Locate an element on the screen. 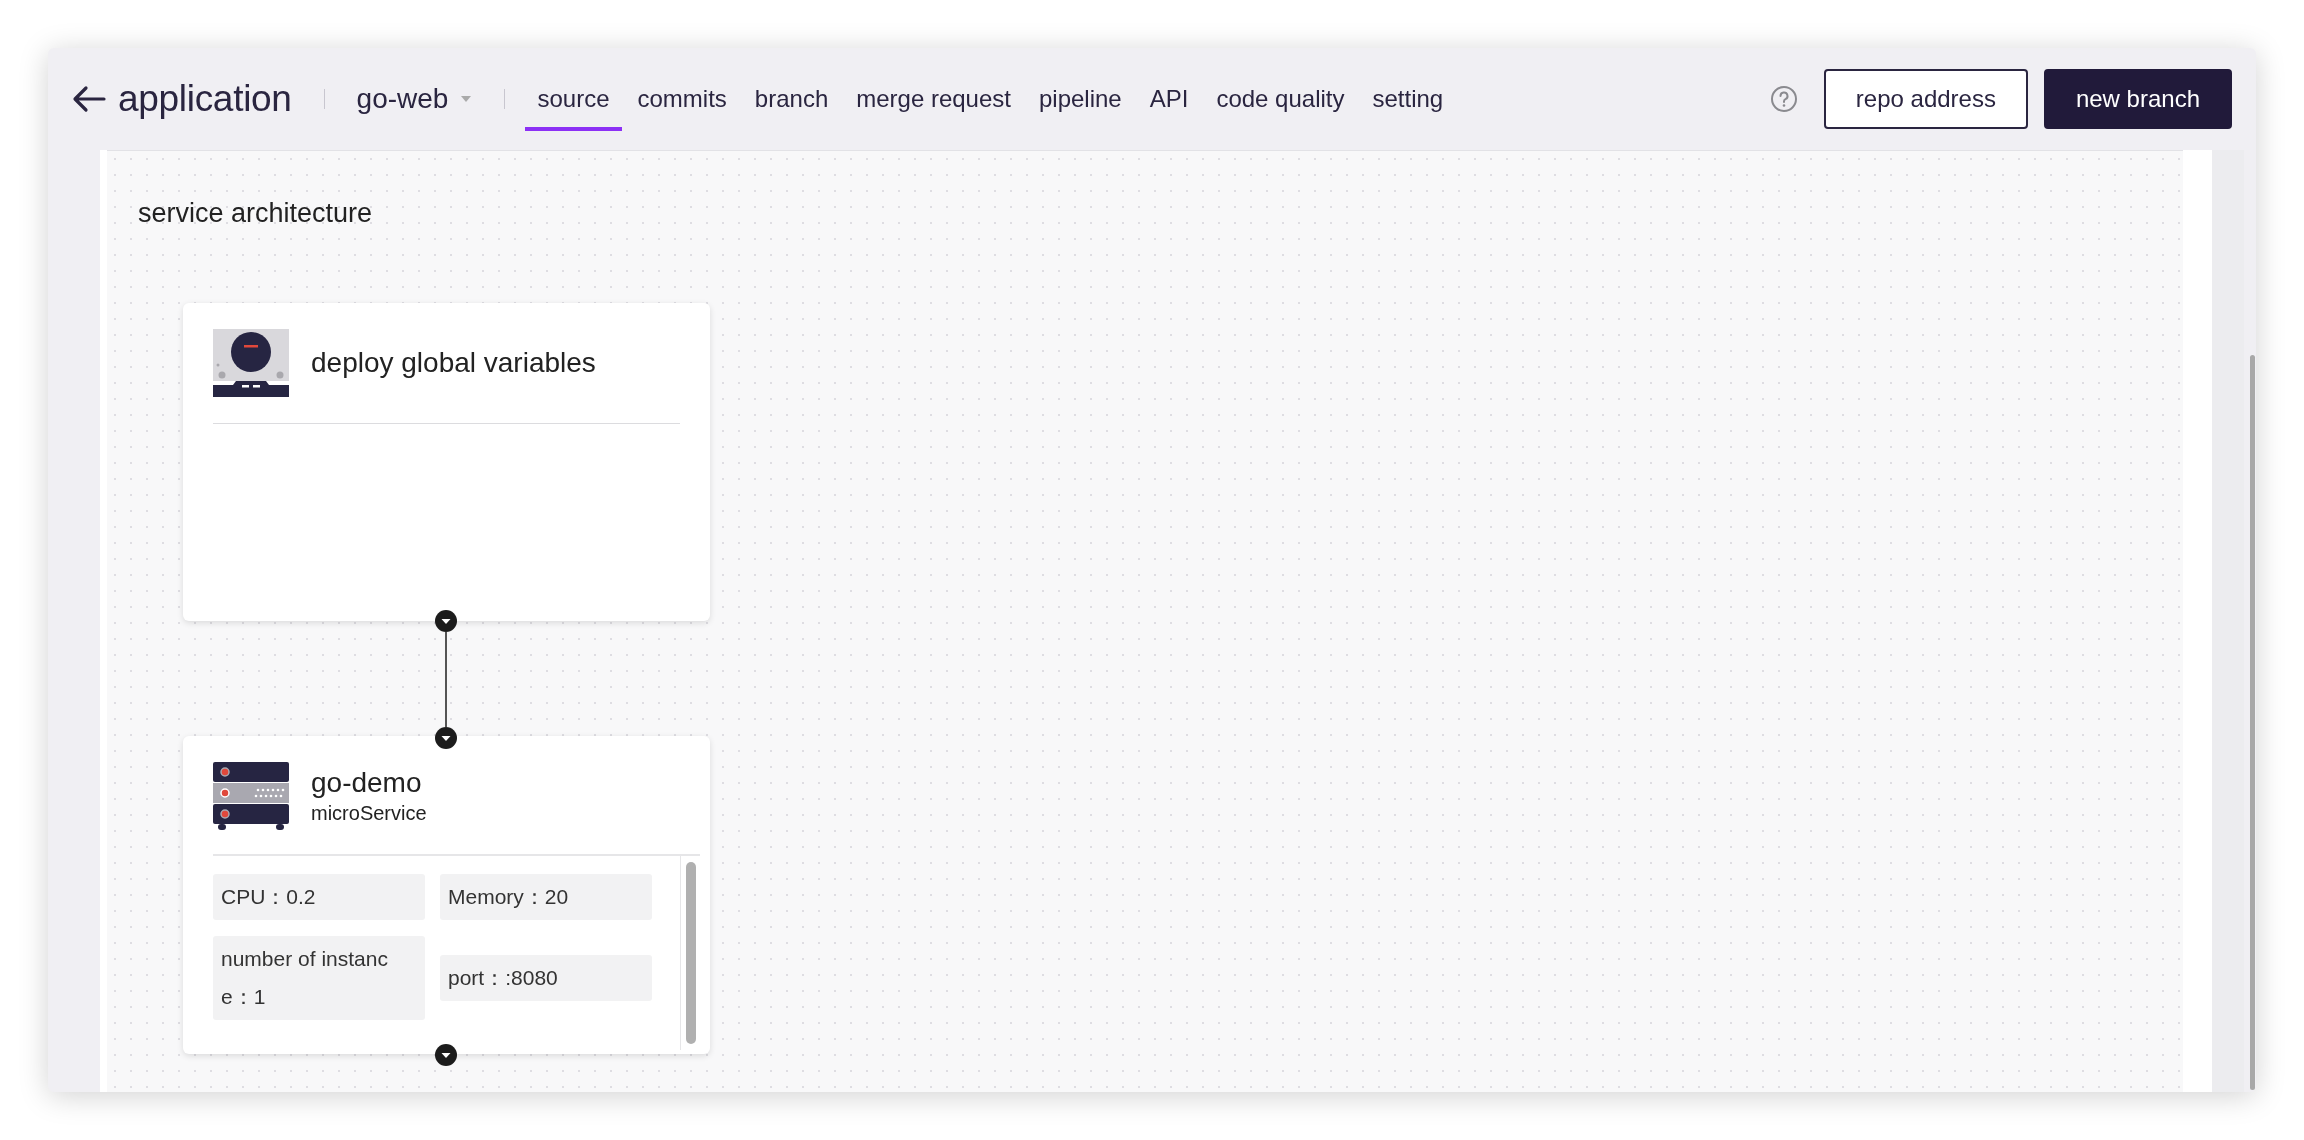  node-type: microService is located at coordinates (369, 813).